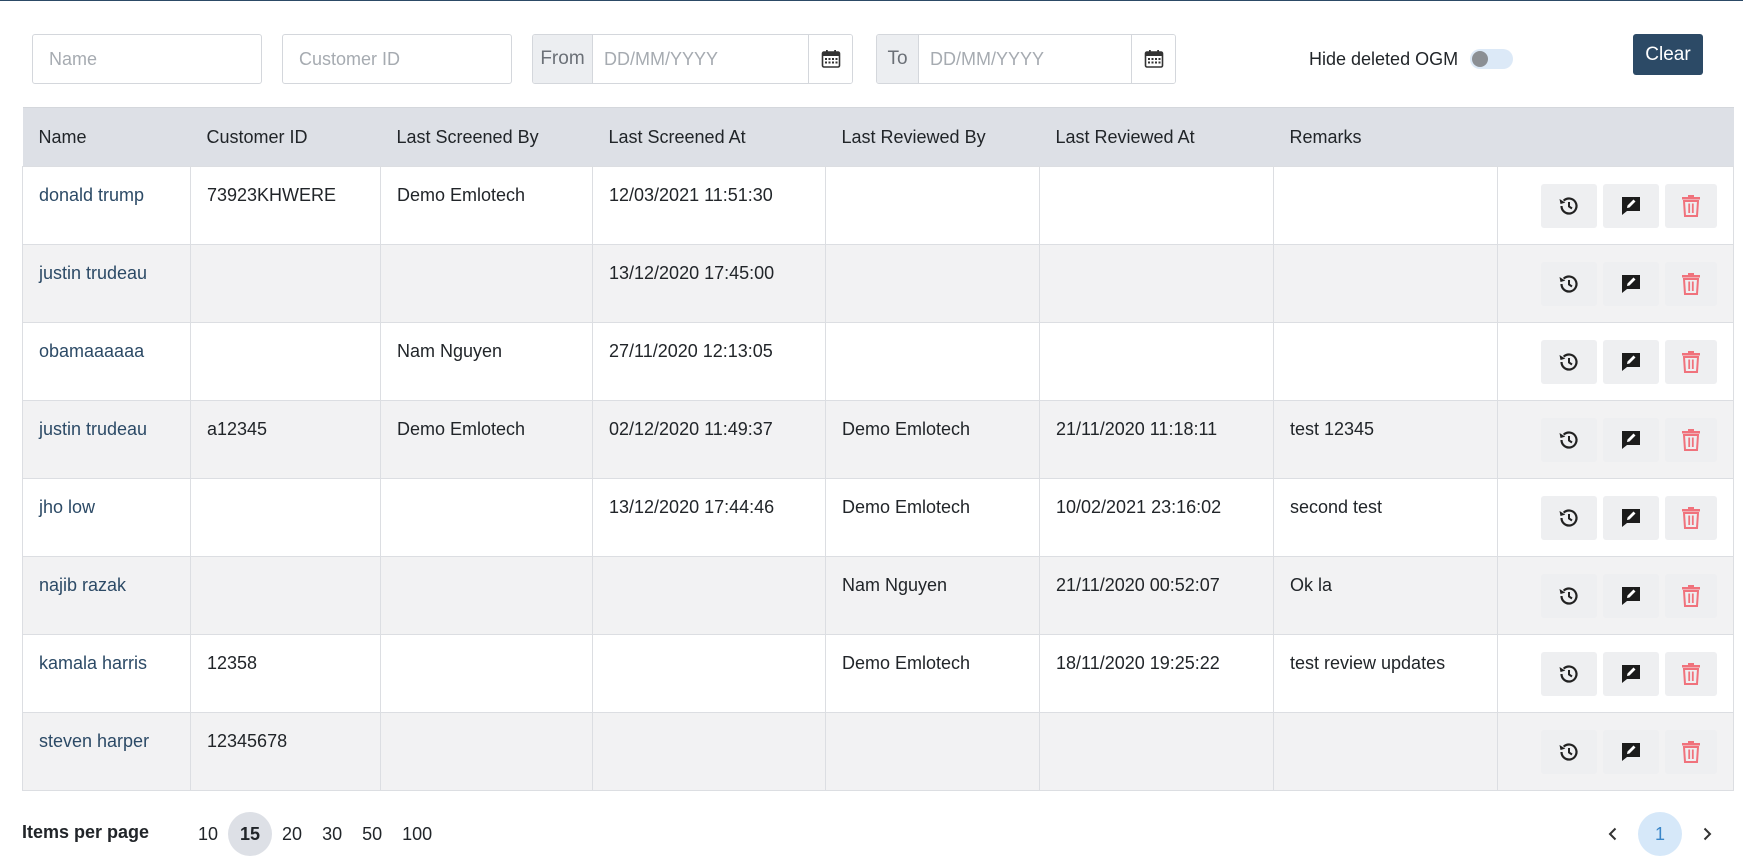 The image size is (1743, 865). What do you see at coordinates (285, 751) in the screenshot?
I see `cell-customer-id: 12345678` at bounding box center [285, 751].